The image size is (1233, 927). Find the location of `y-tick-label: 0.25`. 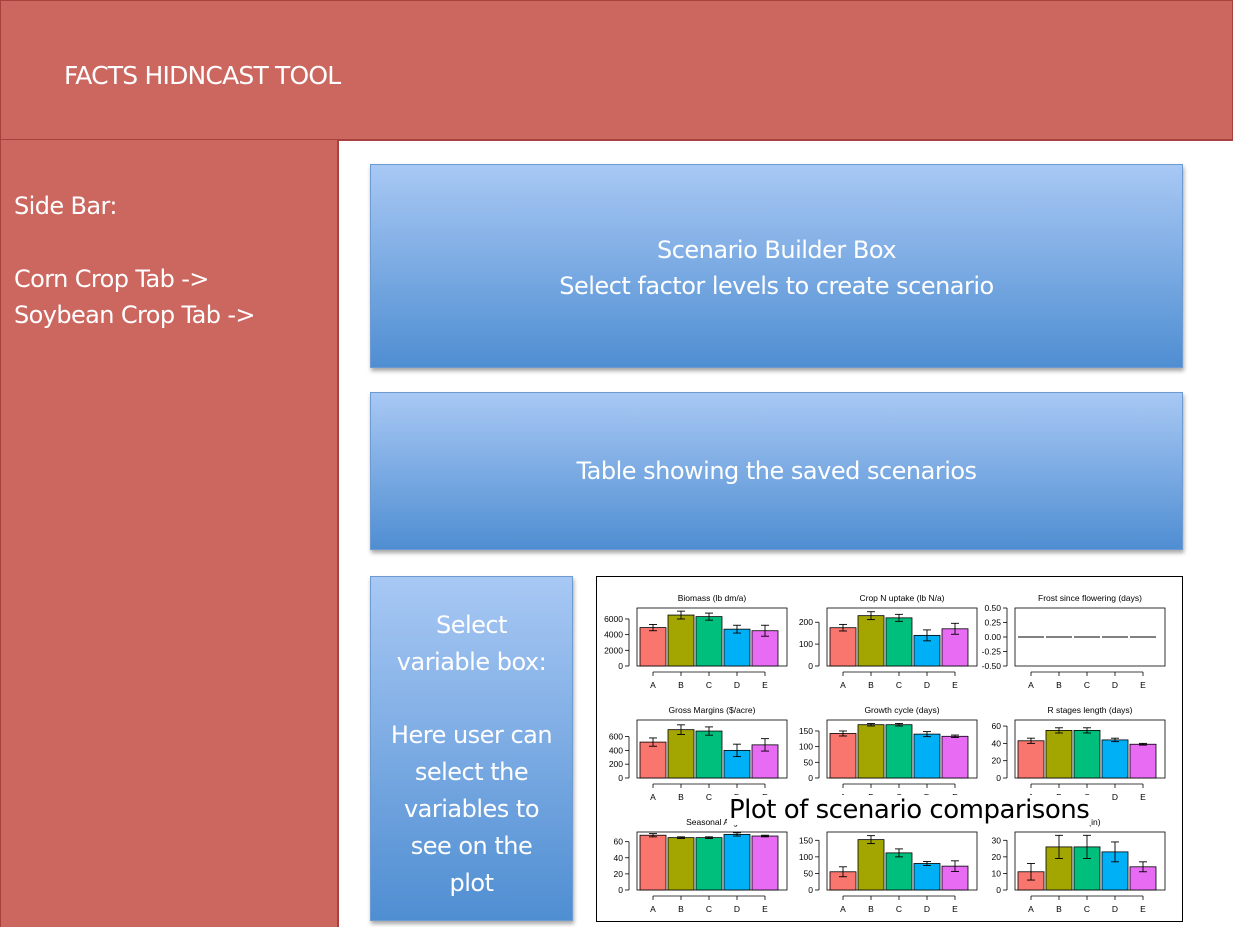

y-tick-label: 0.25 is located at coordinates (992, 623).